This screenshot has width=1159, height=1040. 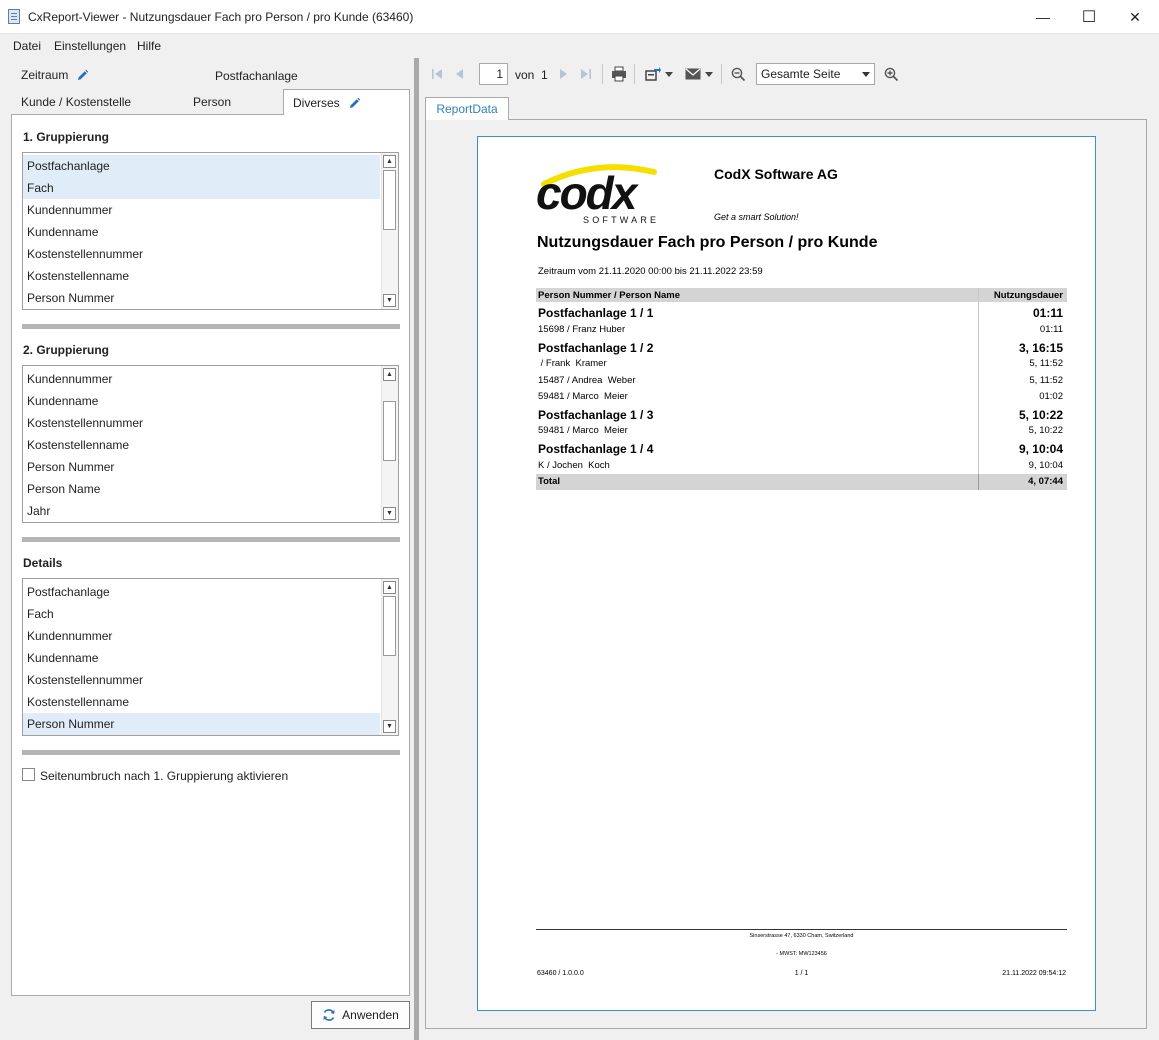 I want to click on email-button, so click(x=699, y=74).